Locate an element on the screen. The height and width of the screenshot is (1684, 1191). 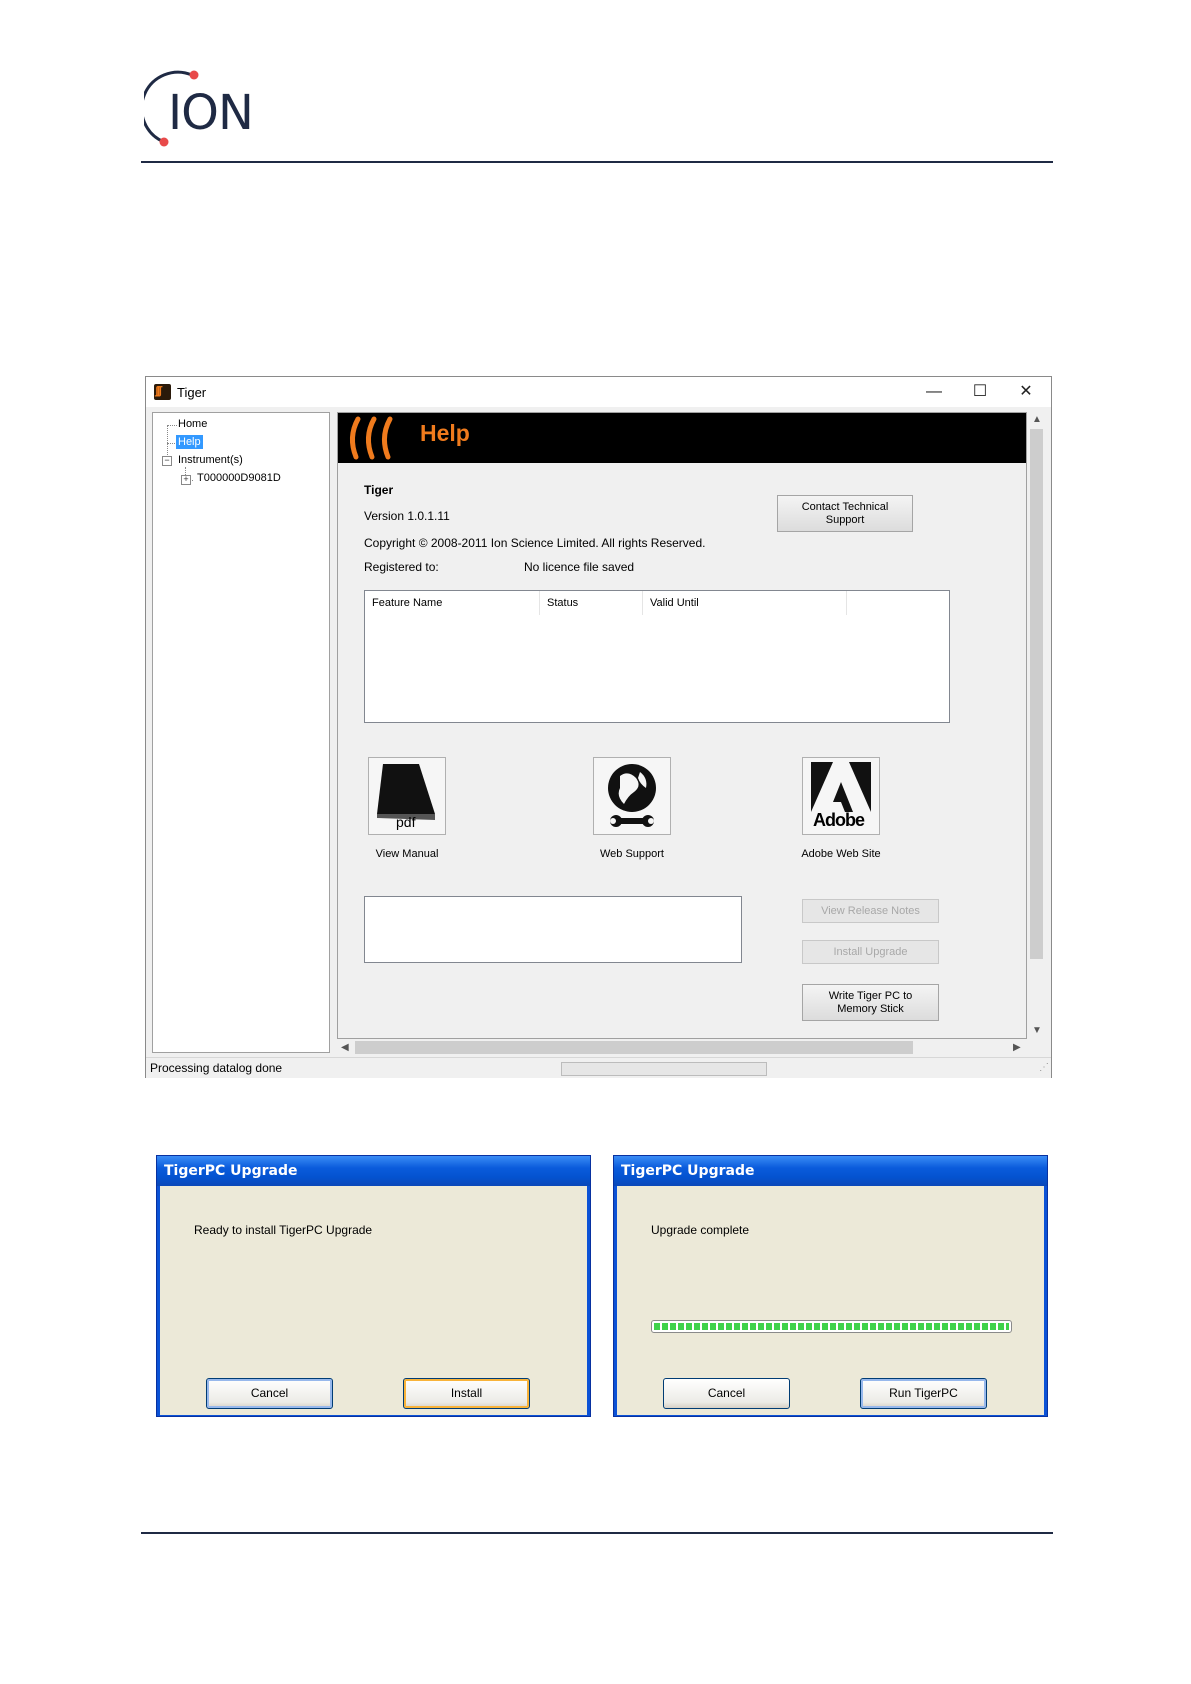
product-name: Tiger is located at coordinates (379, 490).